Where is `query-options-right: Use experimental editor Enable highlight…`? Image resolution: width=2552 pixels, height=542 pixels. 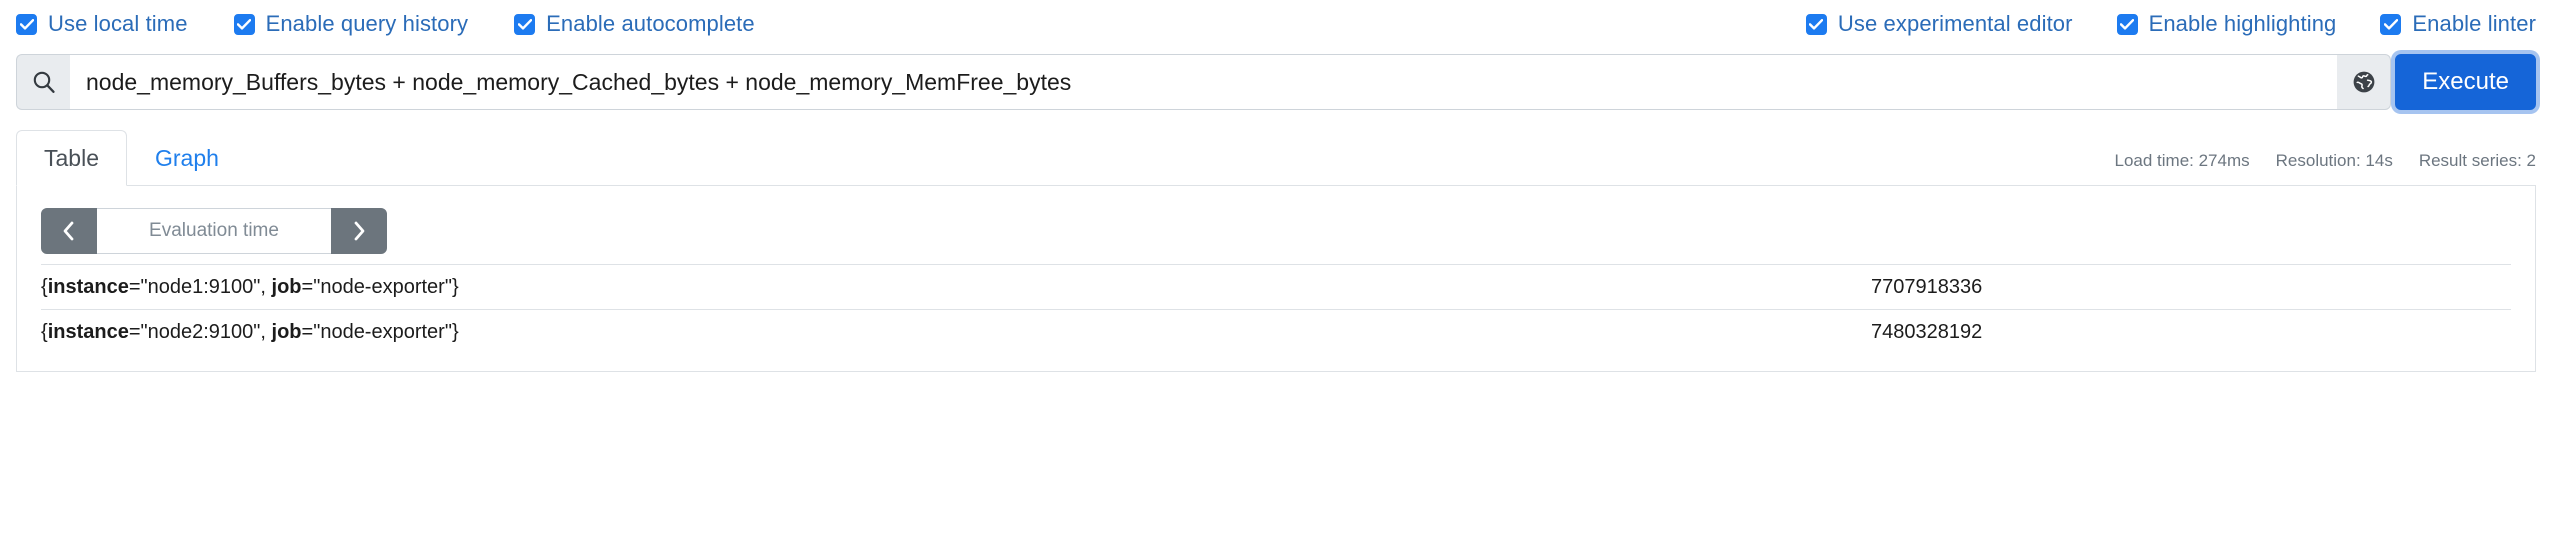 query-options-right: Use experimental editor Enable highlight… is located at coordinates (2170, 24).